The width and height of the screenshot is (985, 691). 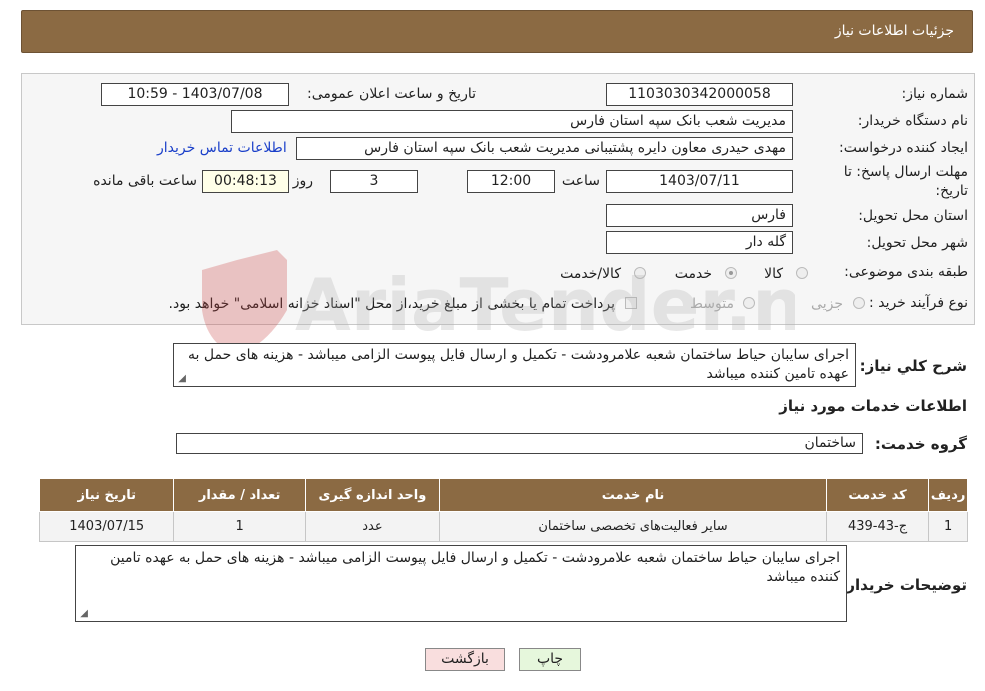 What do you see at coordinates (903, 148) in the screenshot?
I see `creator-label: ایجاد کننده درخواست:` at bounding box center [903, 148].